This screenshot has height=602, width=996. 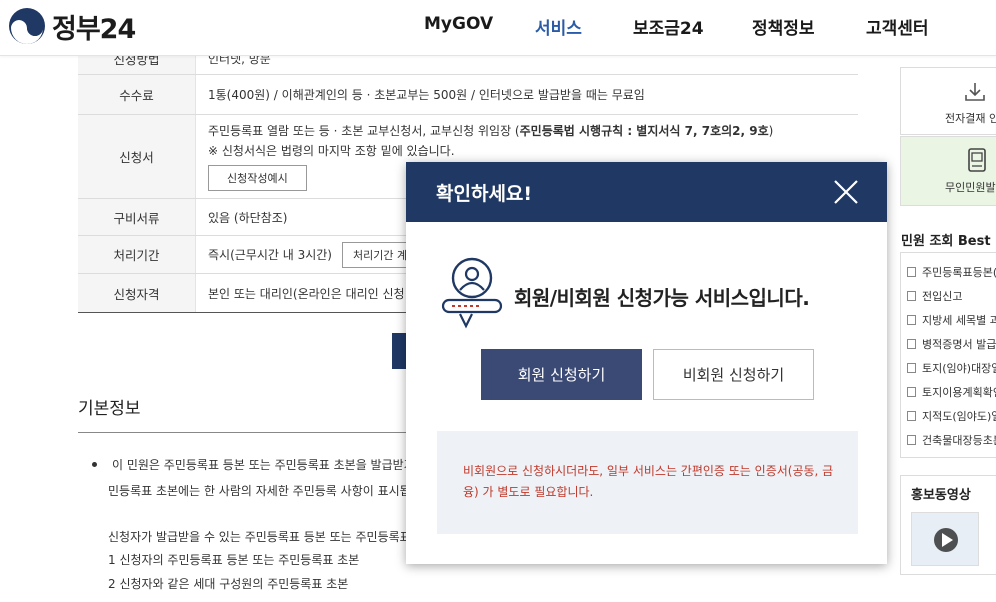 What do you see at coordinates (267, 537) in the screenshot?
I see `basic-info-line: 신청자가 발급받을 수 있는 주민등록표 등본 또는 주민등록표 초` at bounding box center [267, 537].